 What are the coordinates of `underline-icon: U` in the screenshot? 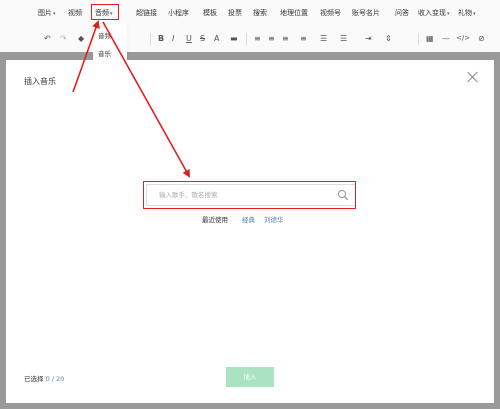 It's located at (189, 38).